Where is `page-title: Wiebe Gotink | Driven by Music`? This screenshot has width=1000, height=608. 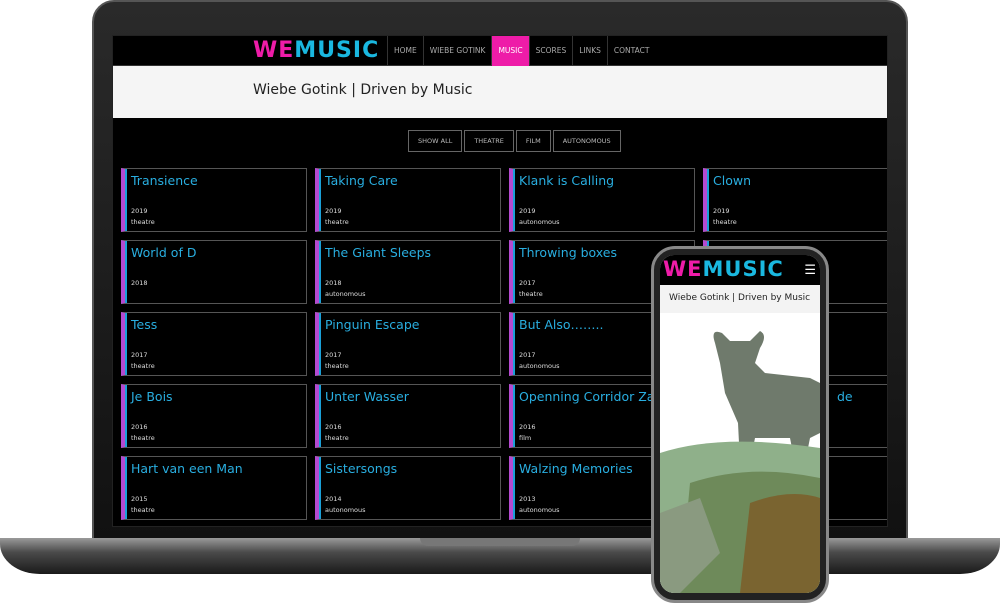
page-title: Wiebe Gotink | Driven by Music is located at coordinates (363, 90).